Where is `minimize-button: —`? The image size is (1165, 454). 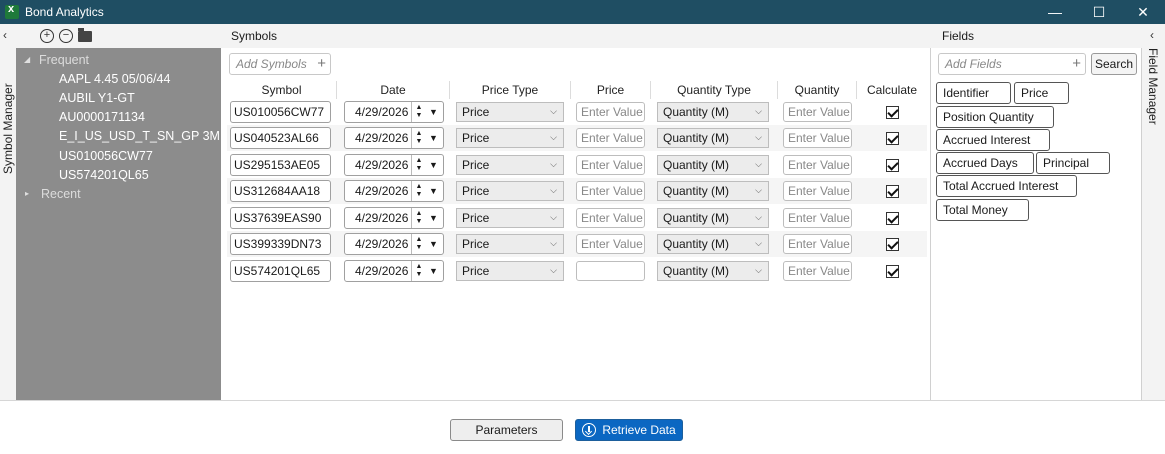
minimize-button: — is located at coordinates (1055, 12).